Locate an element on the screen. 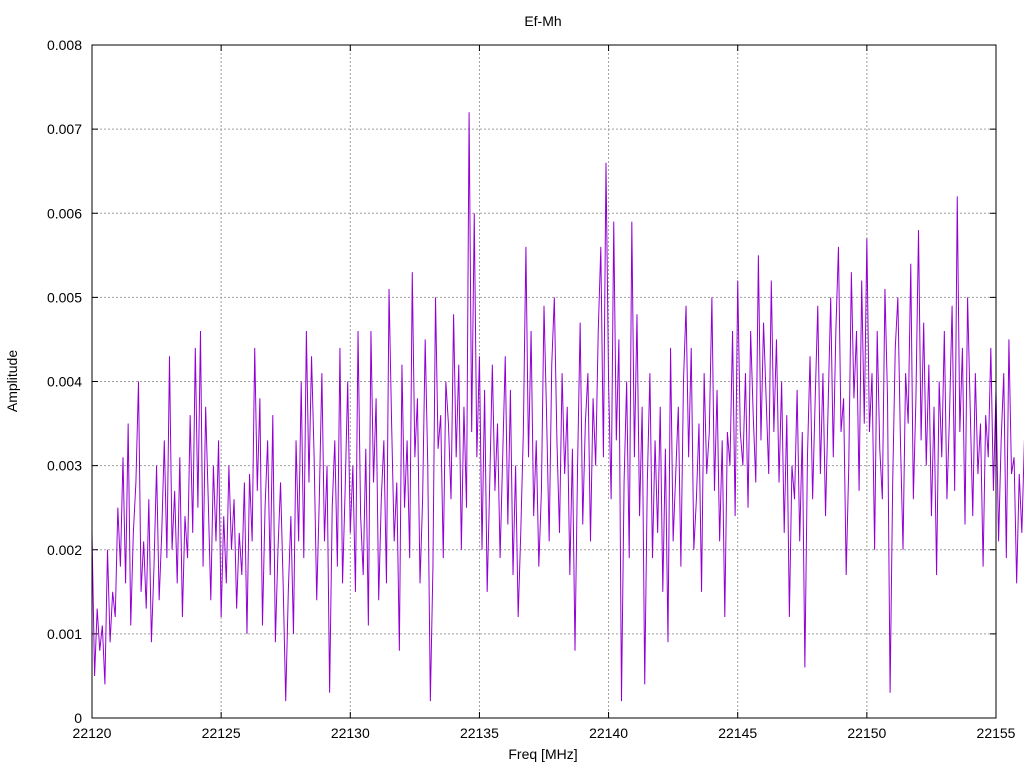 The width and height of the screenshot is (1024, 768). y-tick-label: 0.006 is located at coordinates (64, 213).